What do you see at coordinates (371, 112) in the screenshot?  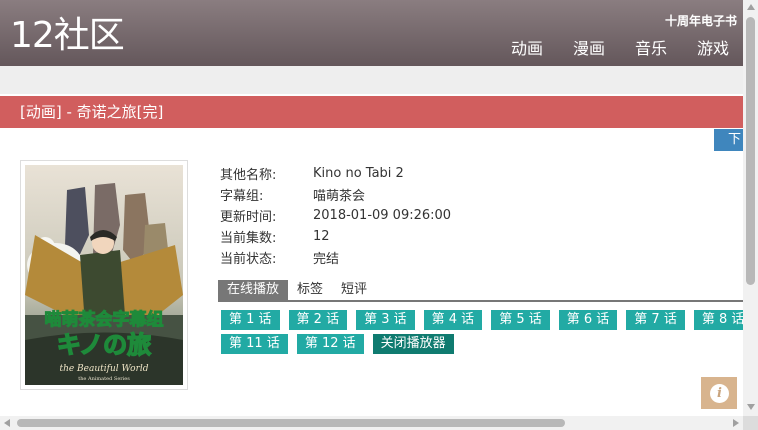 I see `page-title-bar: [动画] - 奇诺之旅[完]` at bounding box center [371, 112].